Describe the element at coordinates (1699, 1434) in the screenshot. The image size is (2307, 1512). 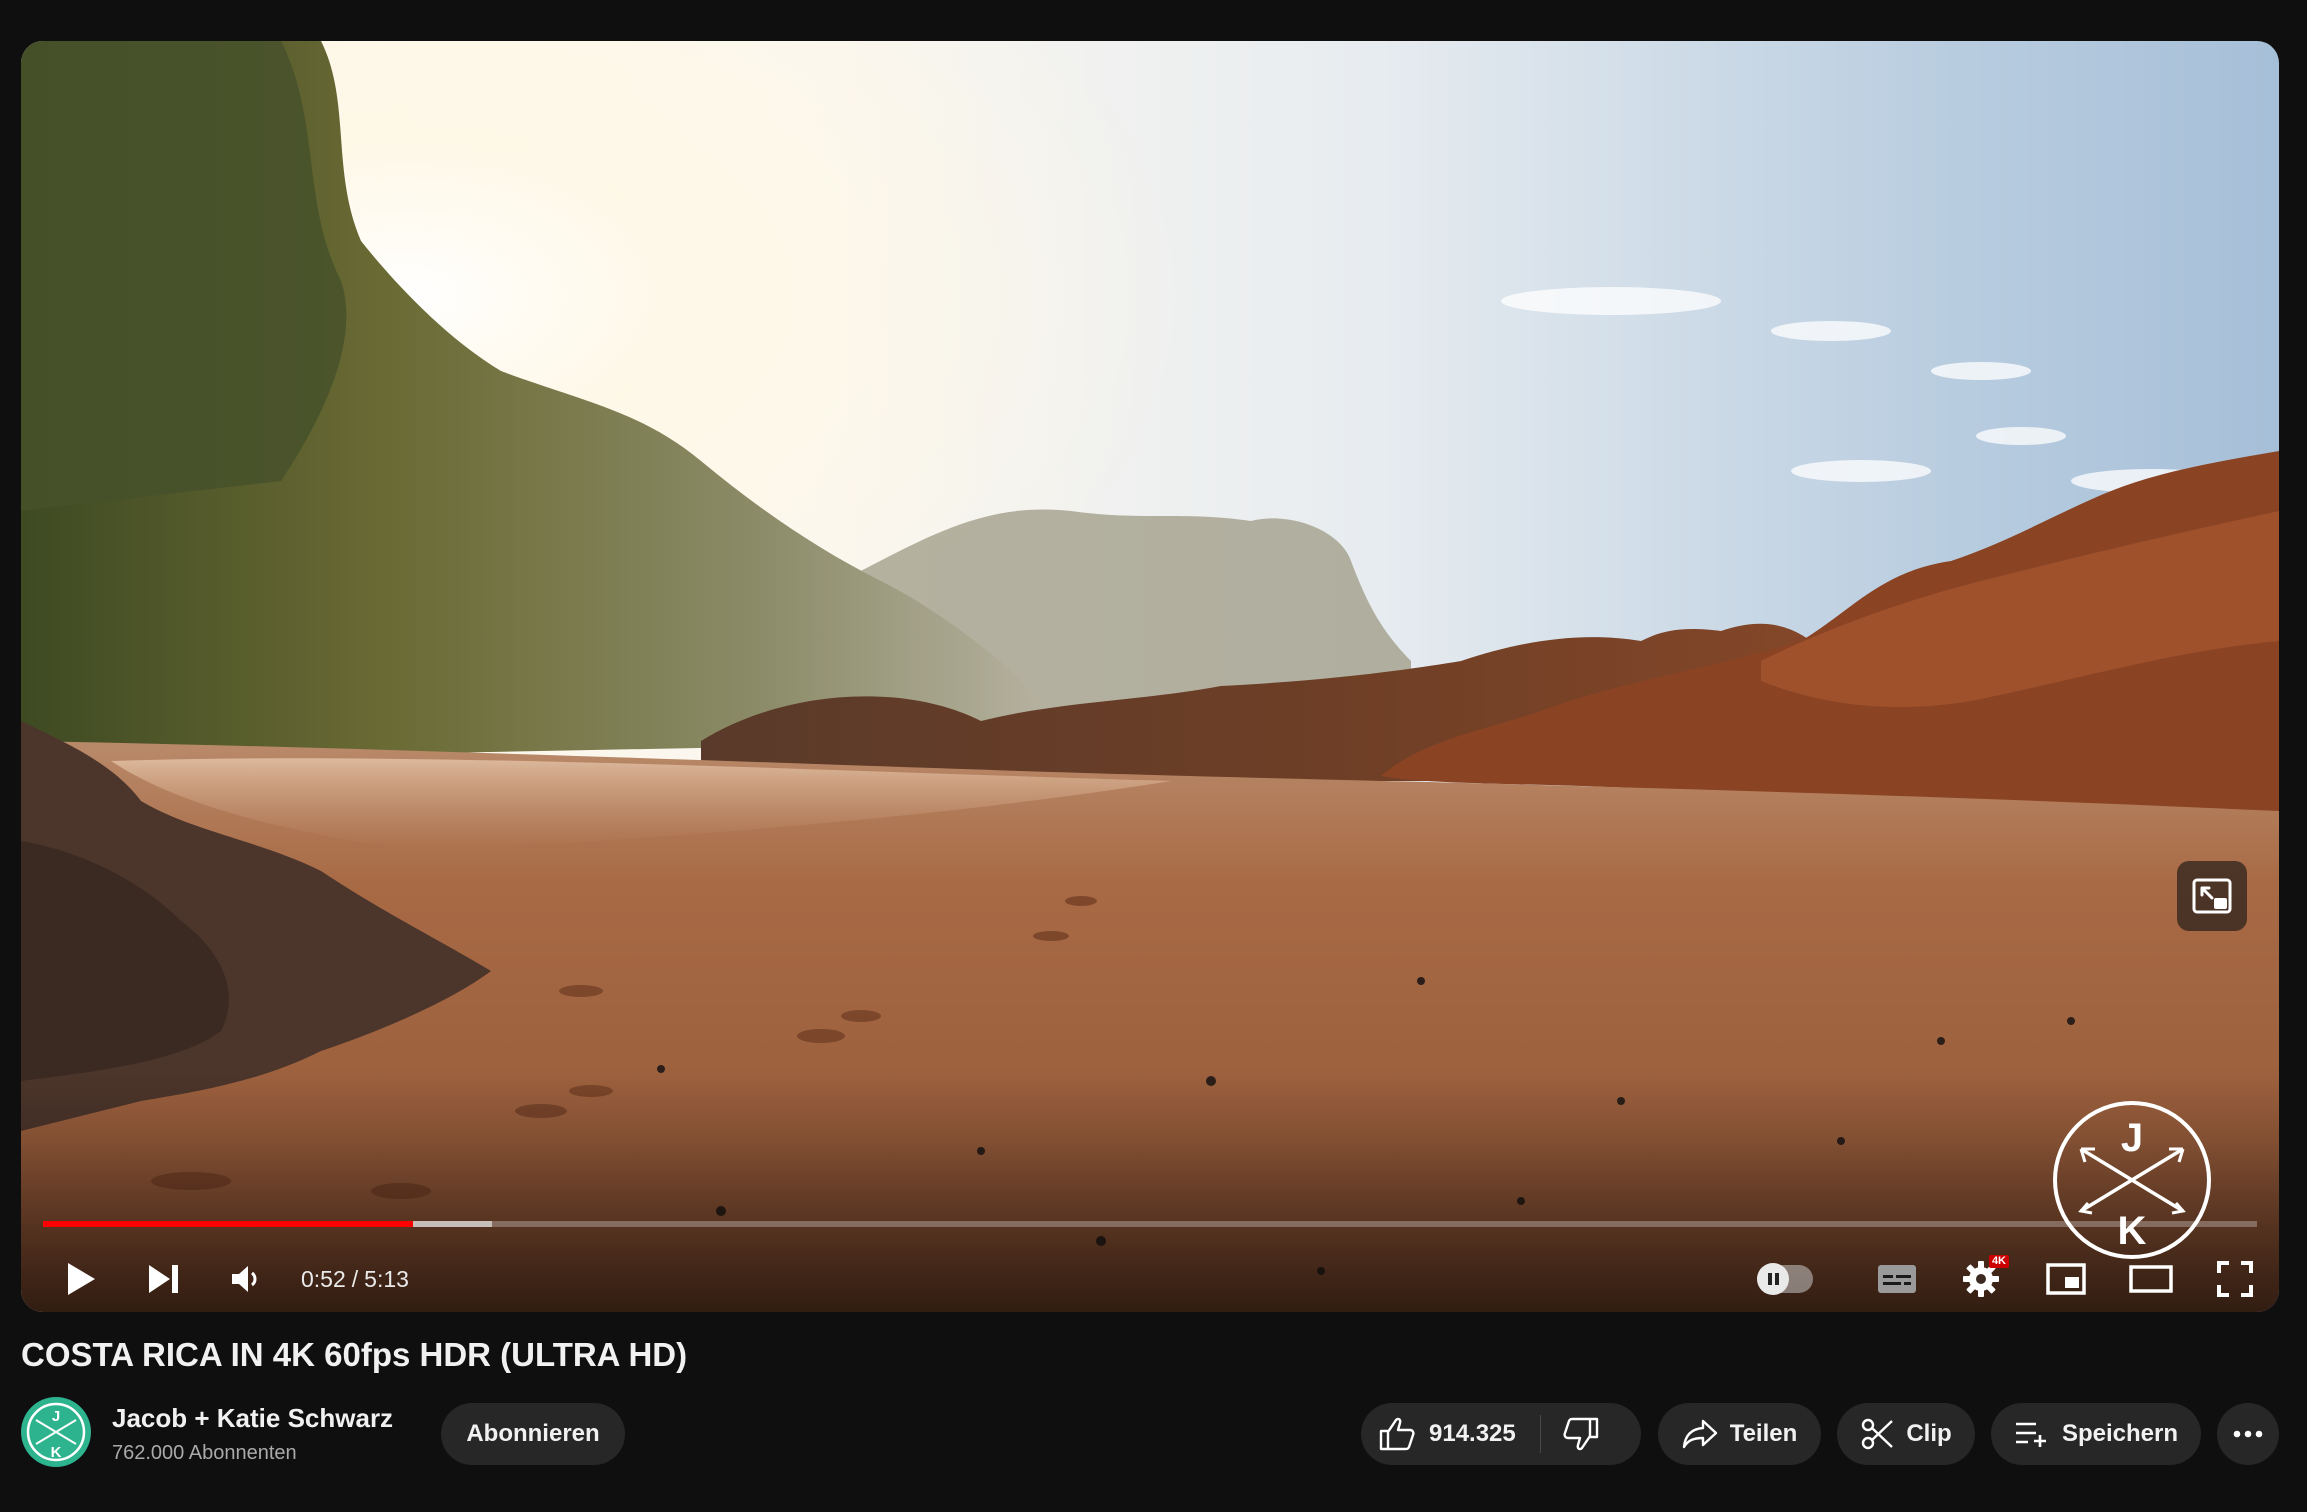
I see `share-icon` at that location.